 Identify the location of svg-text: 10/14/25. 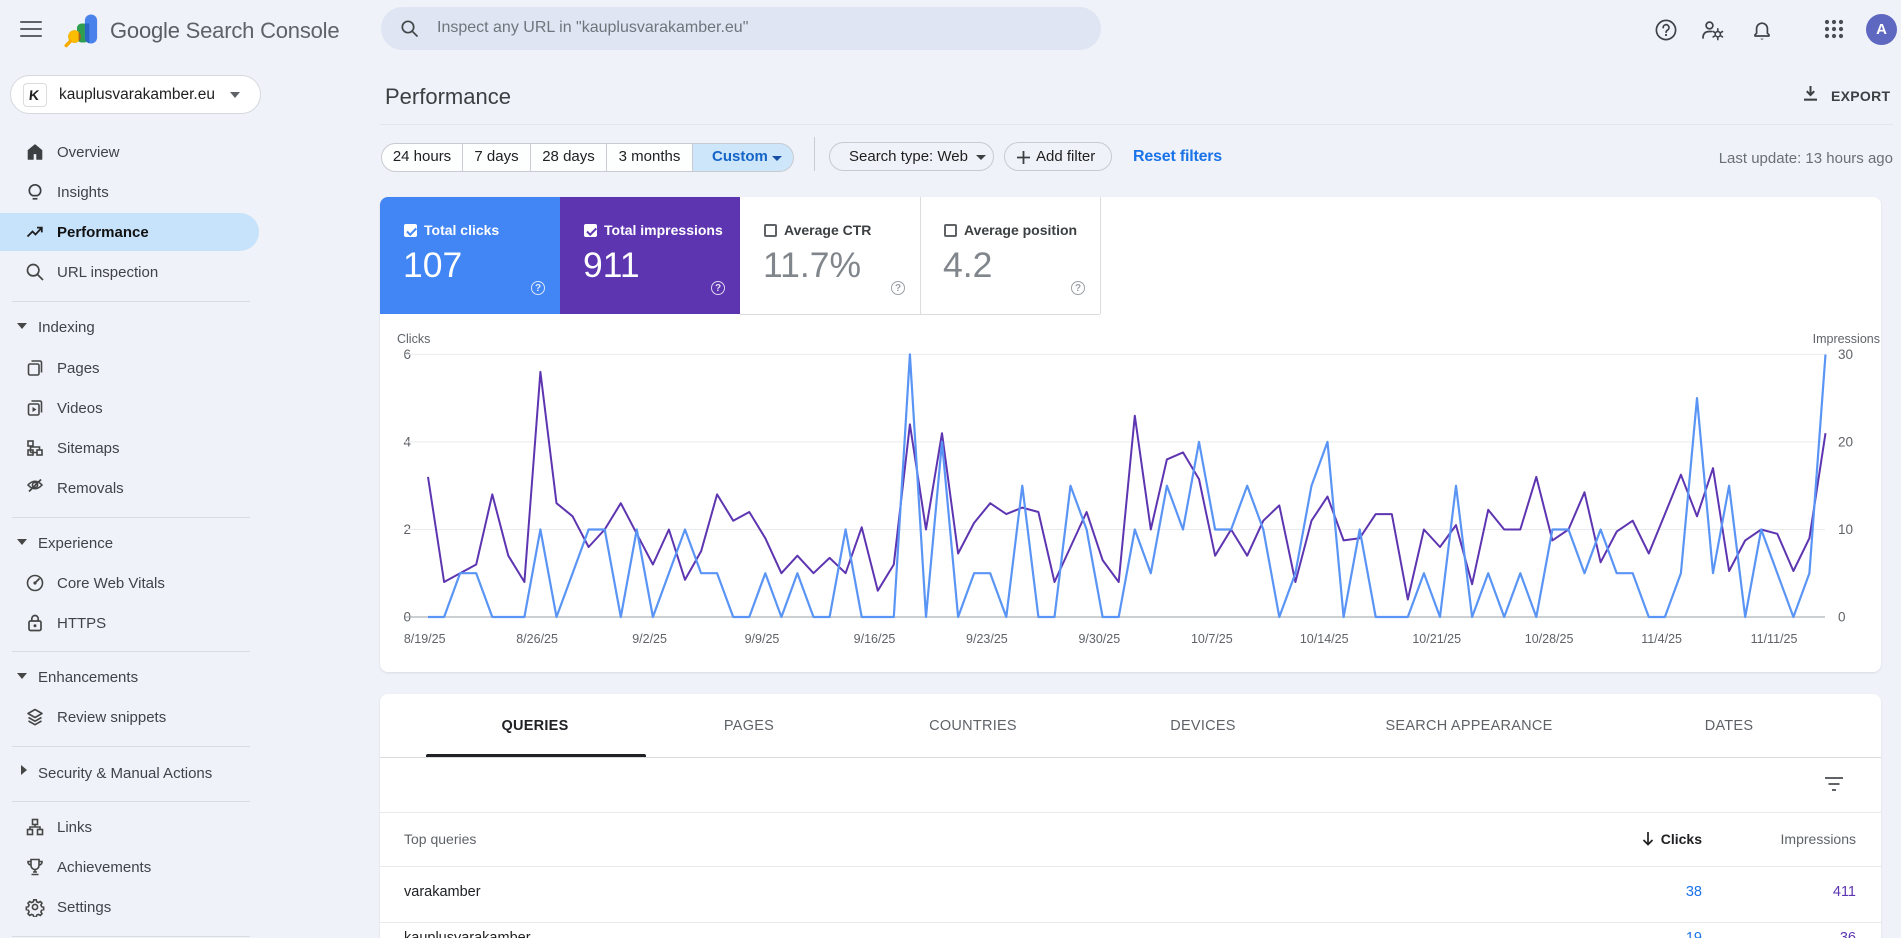
(1324, 639).